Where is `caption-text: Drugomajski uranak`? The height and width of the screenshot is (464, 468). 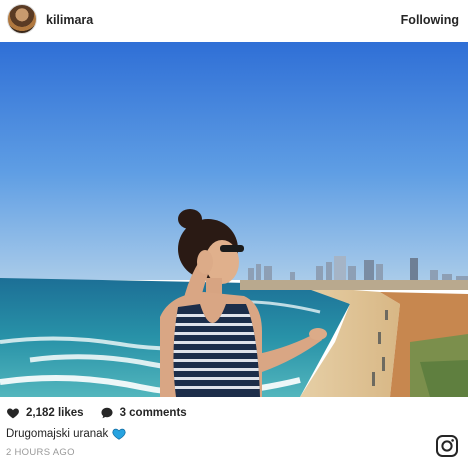 caption-text: Drugomajski uranak is located at coordinates (57, 433).